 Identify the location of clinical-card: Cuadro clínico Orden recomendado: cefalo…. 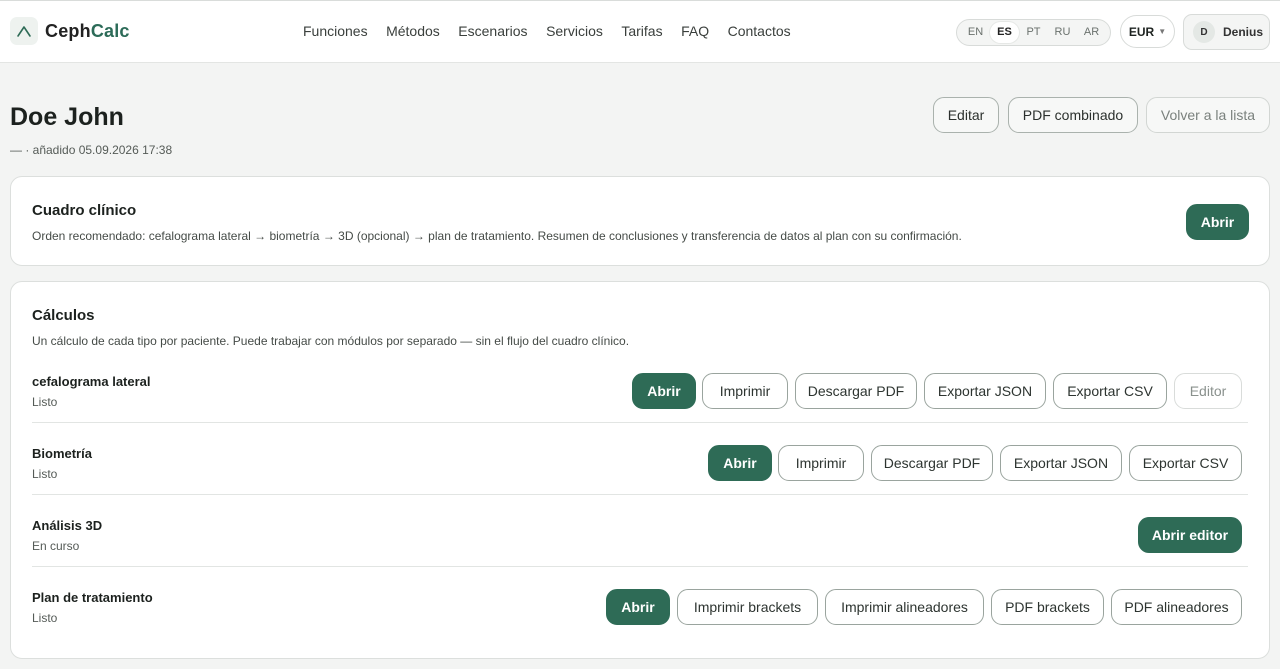
(640, 221).